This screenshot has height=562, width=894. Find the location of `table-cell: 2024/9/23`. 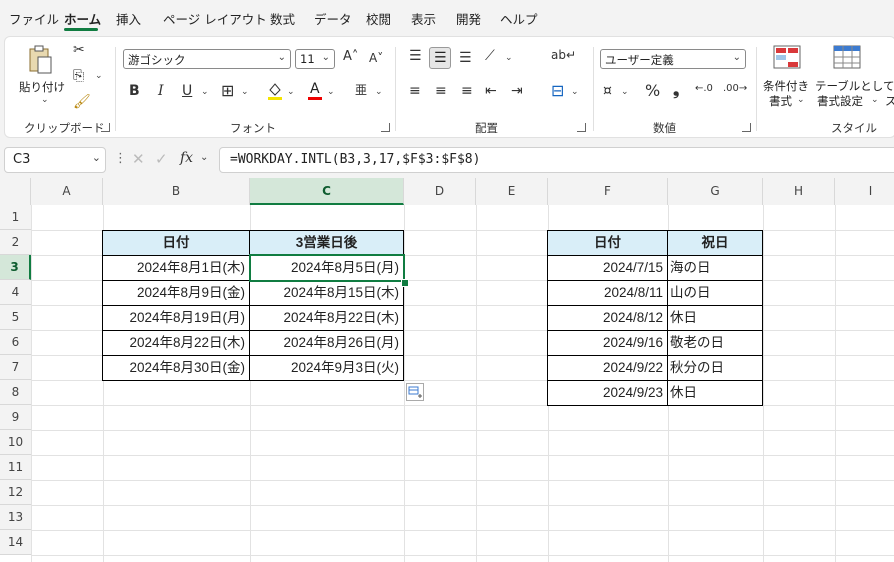

table-cell: 2024/9/23 is located at coordinates (607, 393).